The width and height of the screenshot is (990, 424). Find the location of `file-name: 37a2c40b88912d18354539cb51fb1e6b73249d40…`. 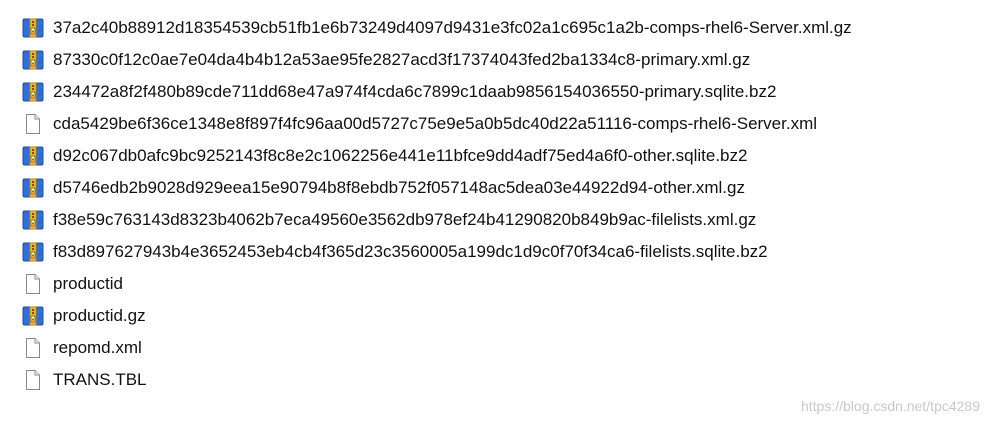

file-name: 37a2c40b88912d18354539cb51fb1e6b73249d40… is located at coordinates (452, 27).